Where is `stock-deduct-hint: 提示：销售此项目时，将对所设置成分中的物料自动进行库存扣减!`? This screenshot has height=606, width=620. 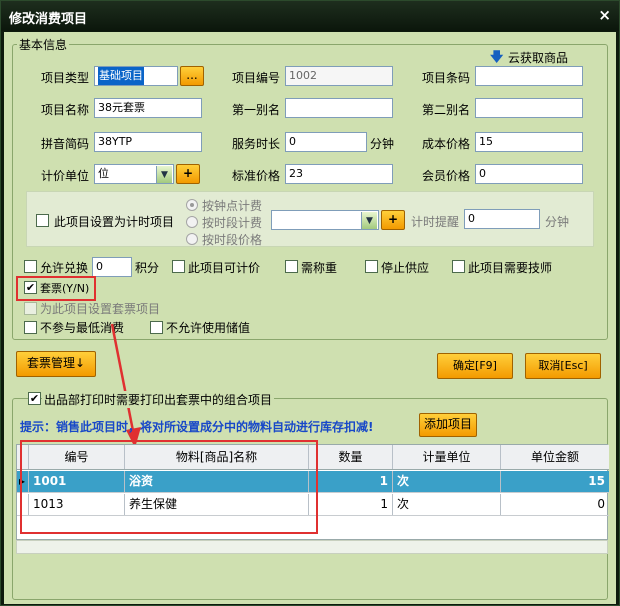 stock-deduct-hint: 提示：销售此项目时，将对所设置成分中的物料自动进行库存扣减! is located at coordinates (197, 427).